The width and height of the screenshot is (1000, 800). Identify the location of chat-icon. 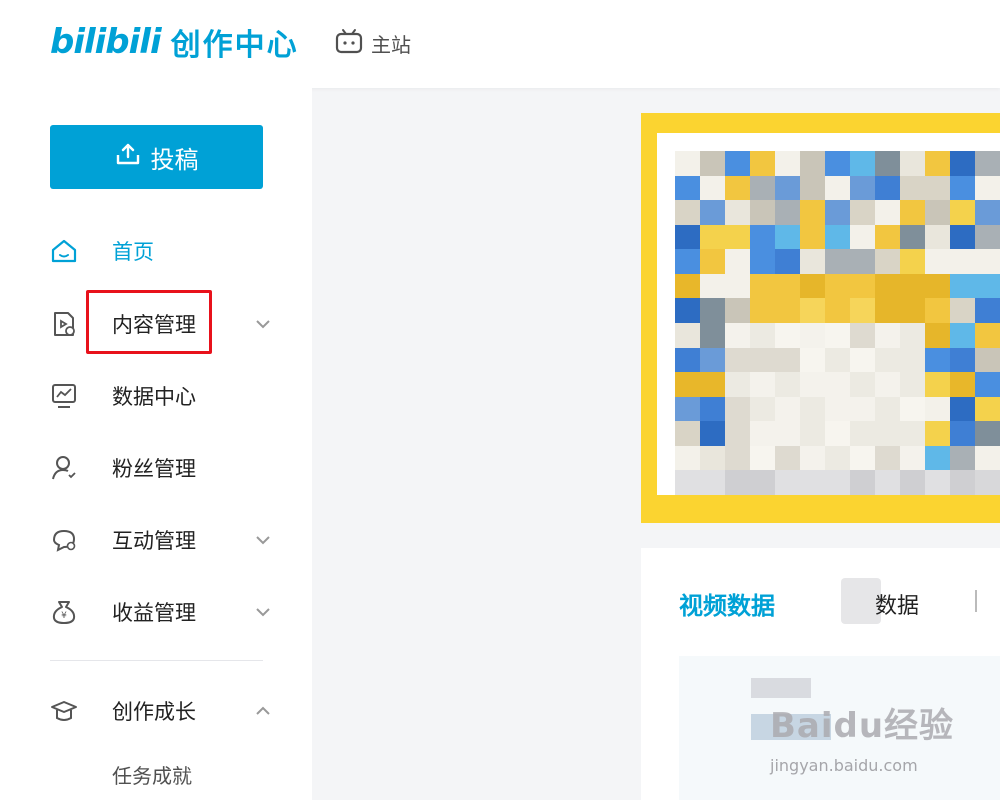
(64, 540).